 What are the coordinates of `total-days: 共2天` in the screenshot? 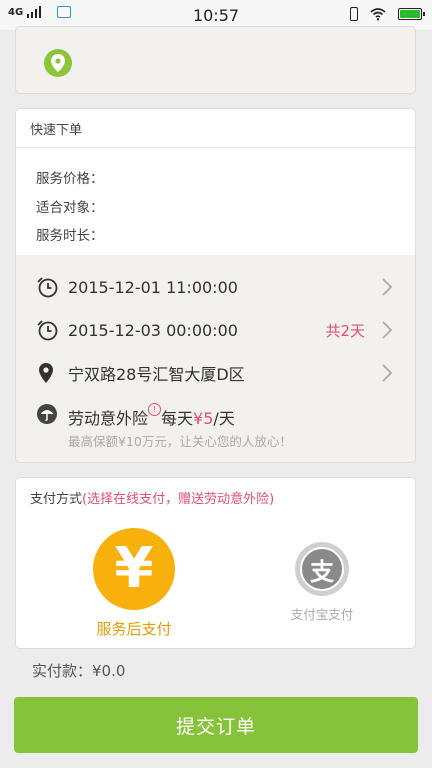 It's located at (345, 330).